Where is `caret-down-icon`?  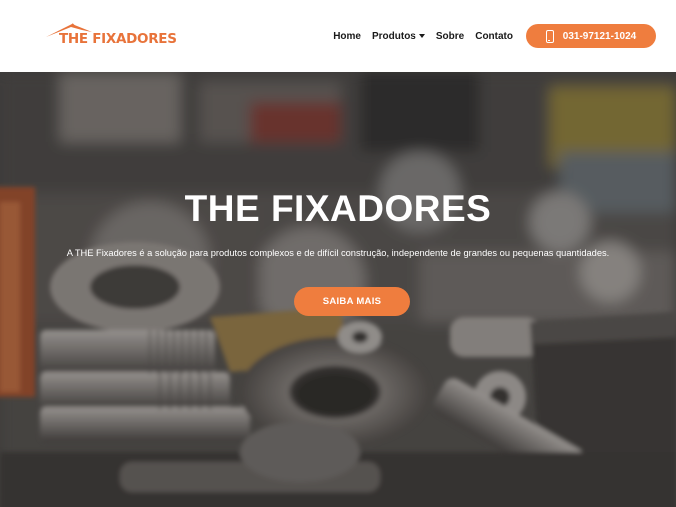
caret-down-icon is located at coordinates (421, 36).